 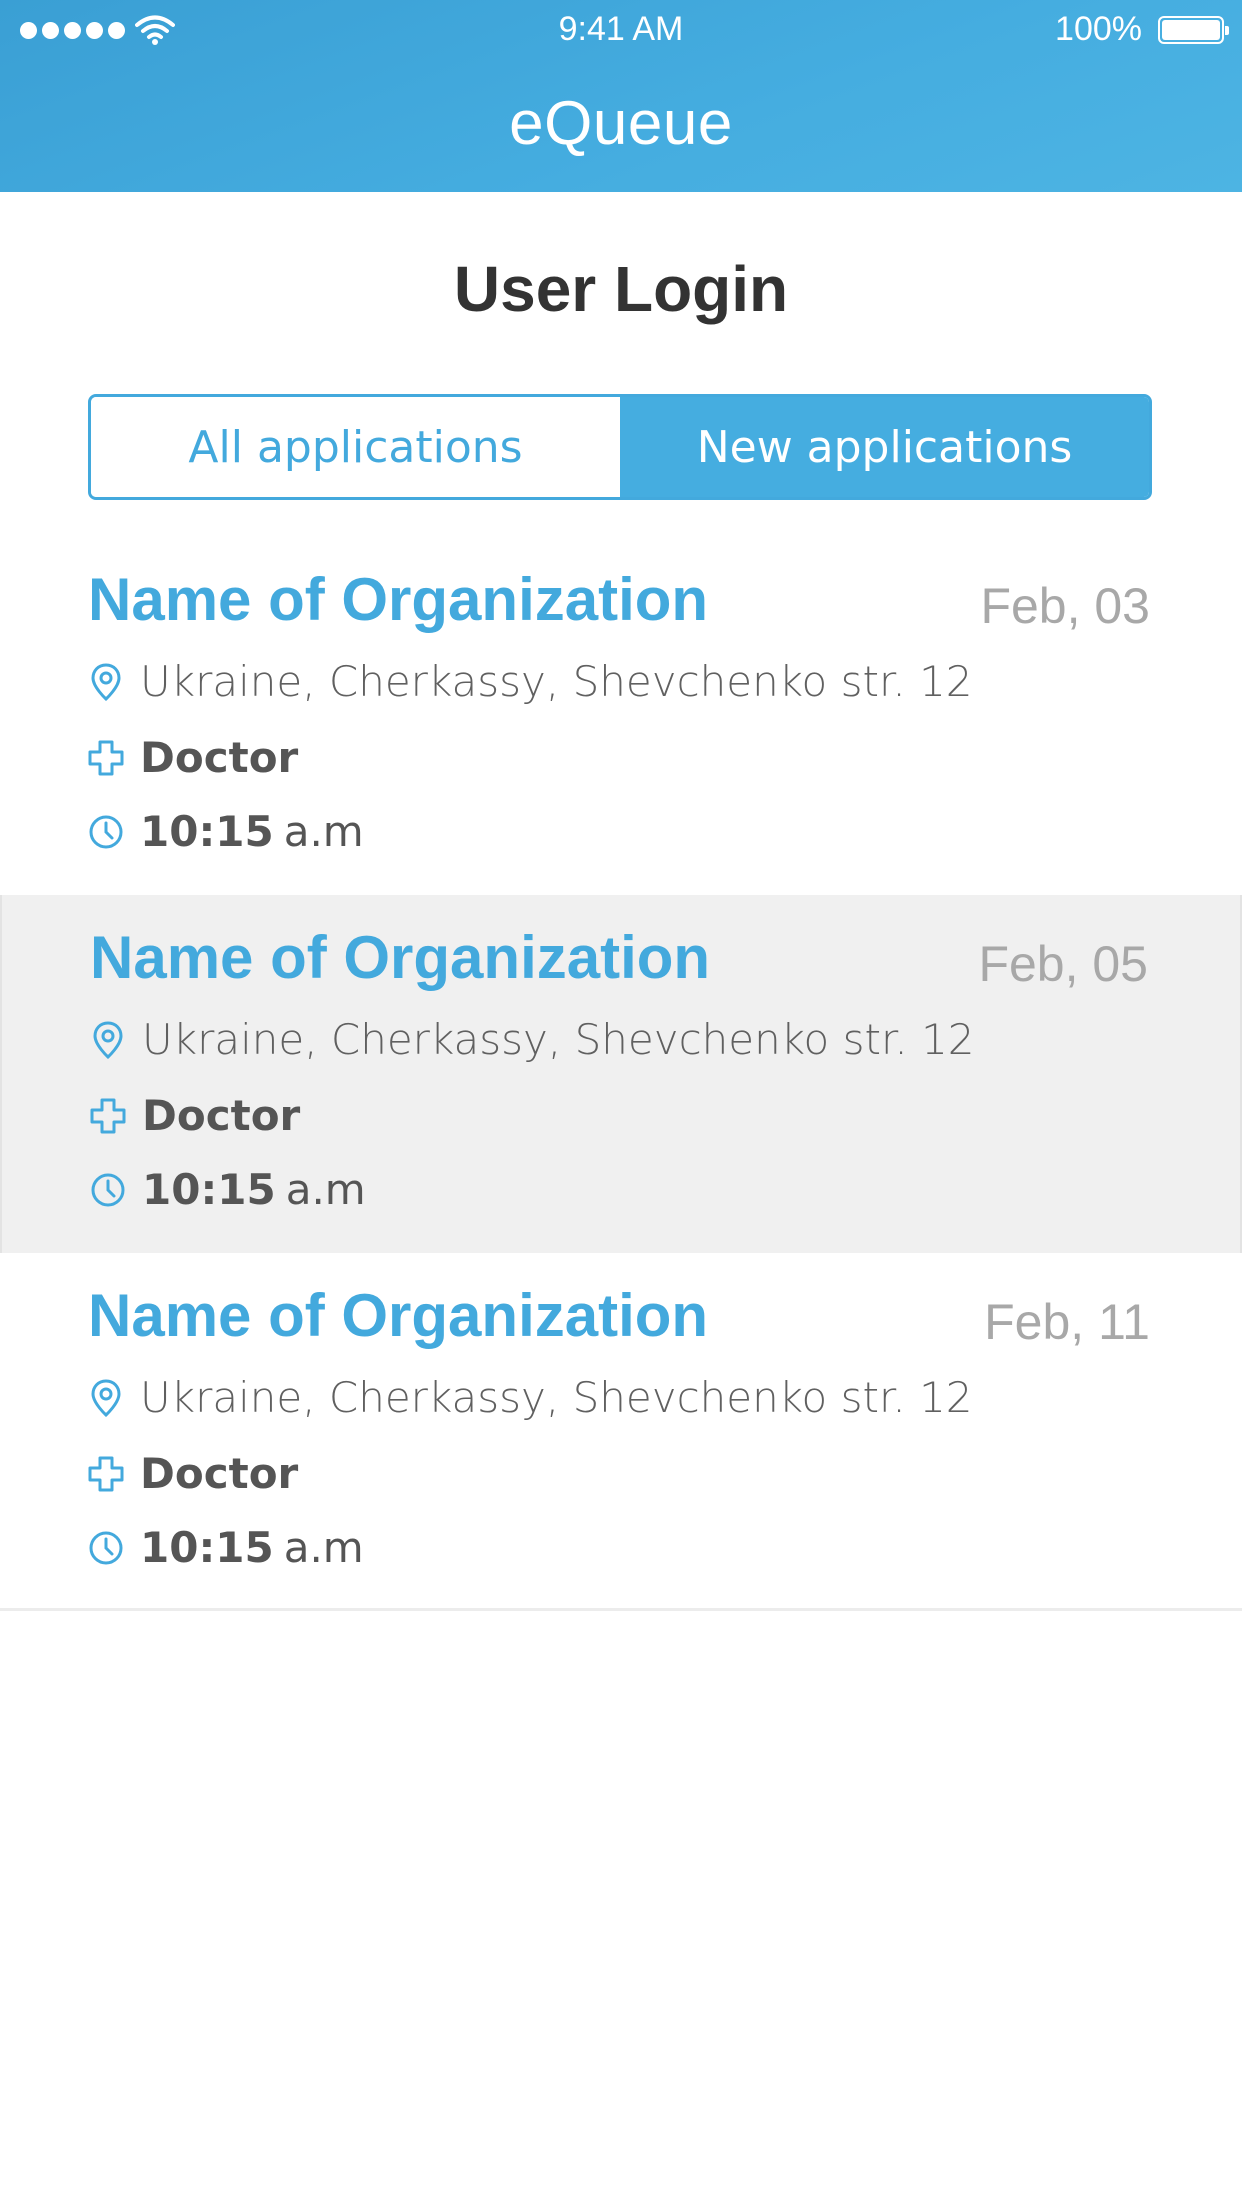 What do you see at coordinates (1063, 964) in the screenshot?
I see `application-date: Feb, 05` at bounding box center [1063, 964].